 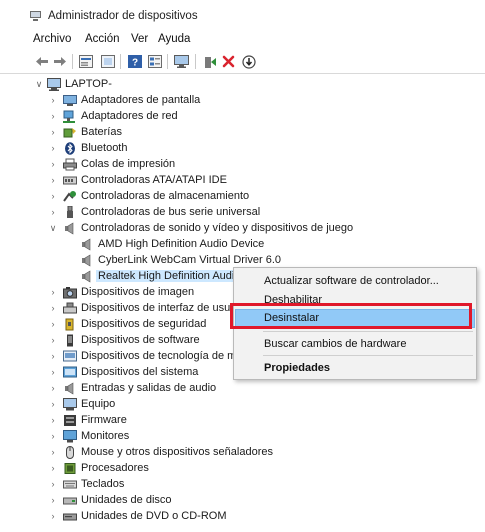 What do you see at coordinates (242, 15) in the screenshot?
I see `title-bar: Administrador de dispositivos` at bounding box center [242, 15].